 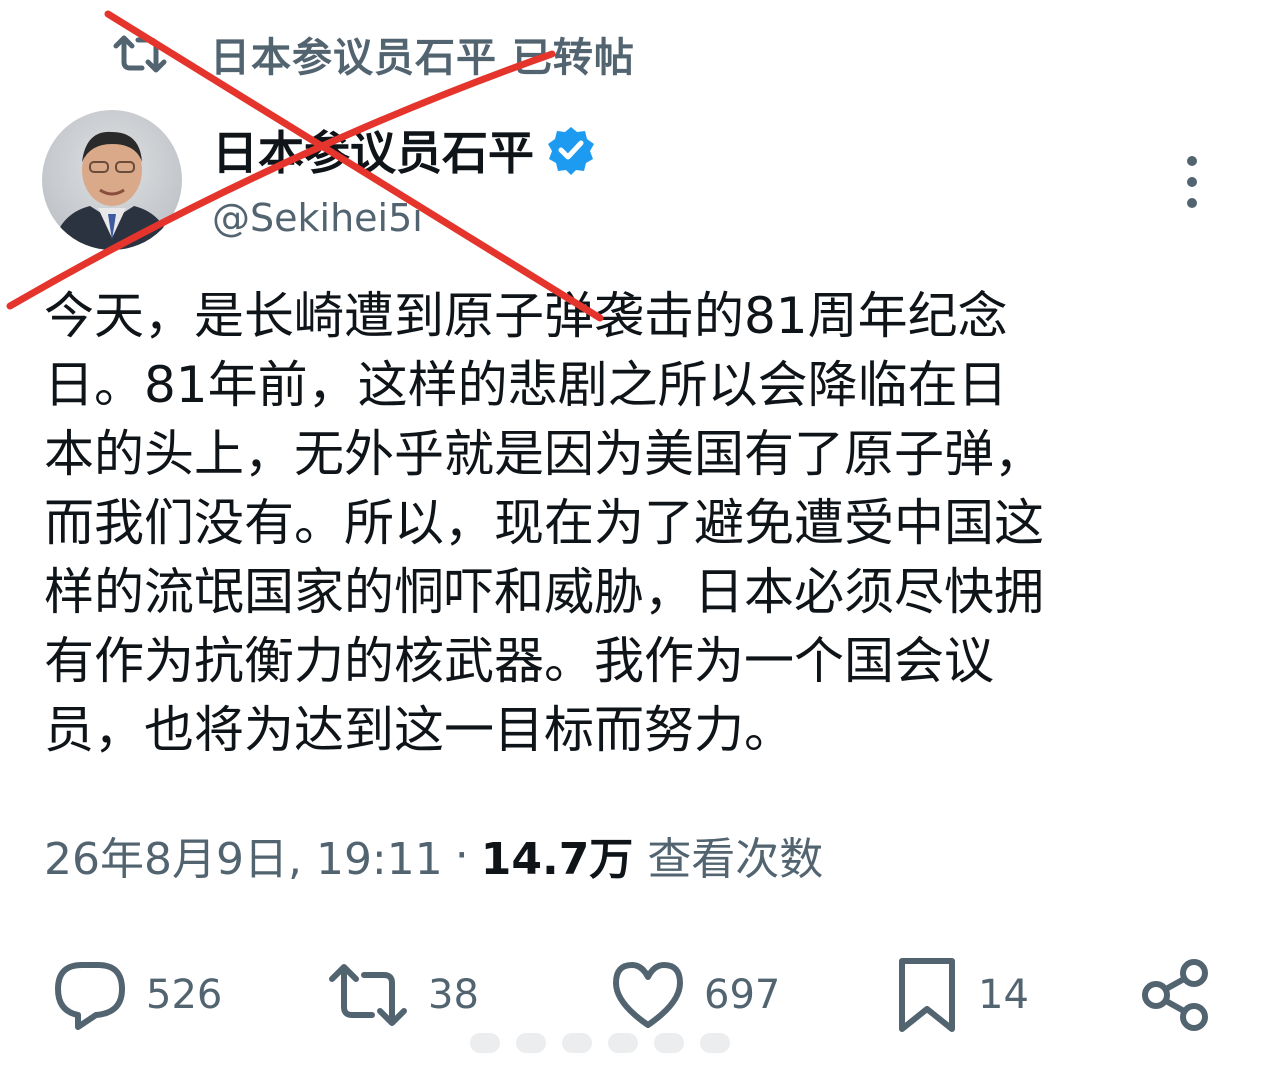 What do you see at coordinates (557, 859) in the screenshot?
I see `view-count: 14.7万` at bounding box center [557, 859].